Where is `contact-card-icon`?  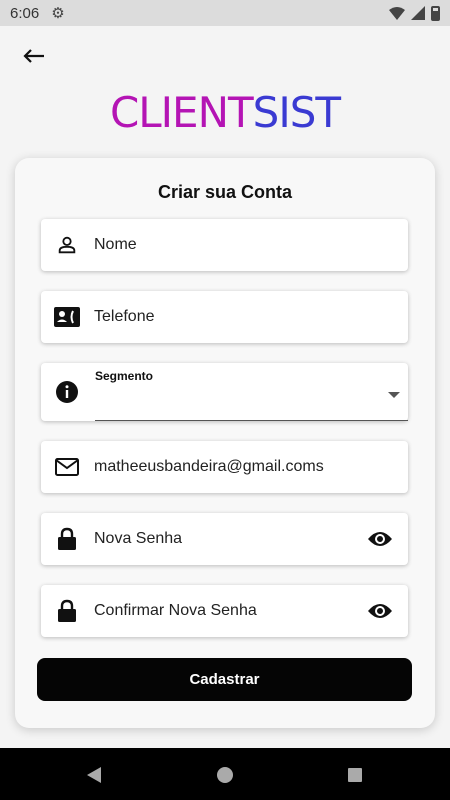
contact-card-icon is located at coordinates (67, 317).